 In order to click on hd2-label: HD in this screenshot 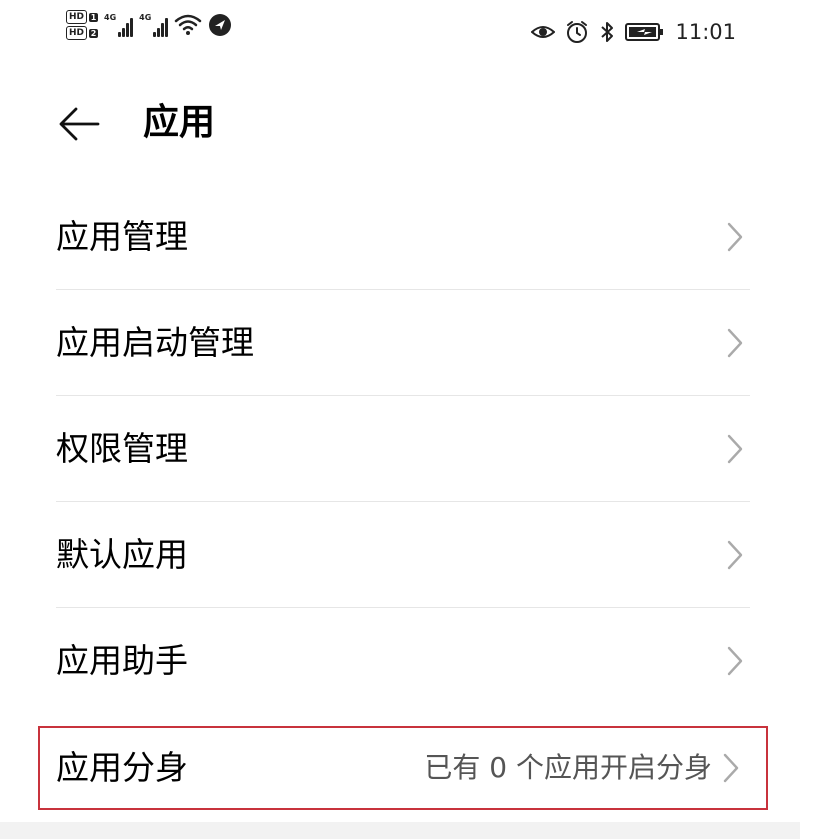, I will do `click(77, 33)`.